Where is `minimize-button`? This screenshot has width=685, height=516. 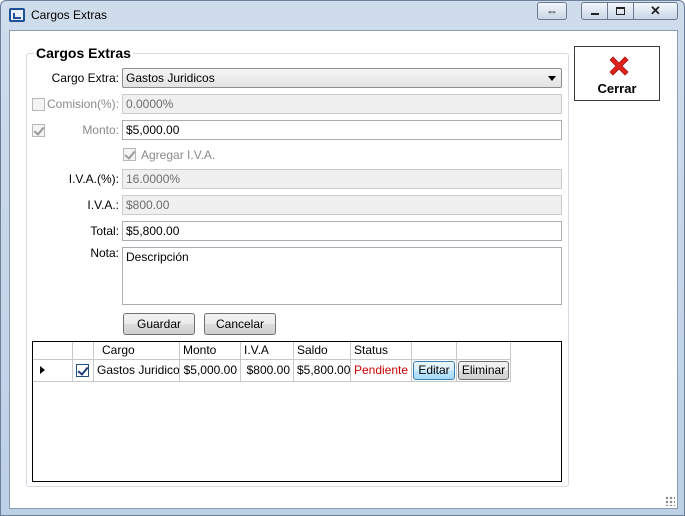 minimize-button is located at coordinates (594, 11).